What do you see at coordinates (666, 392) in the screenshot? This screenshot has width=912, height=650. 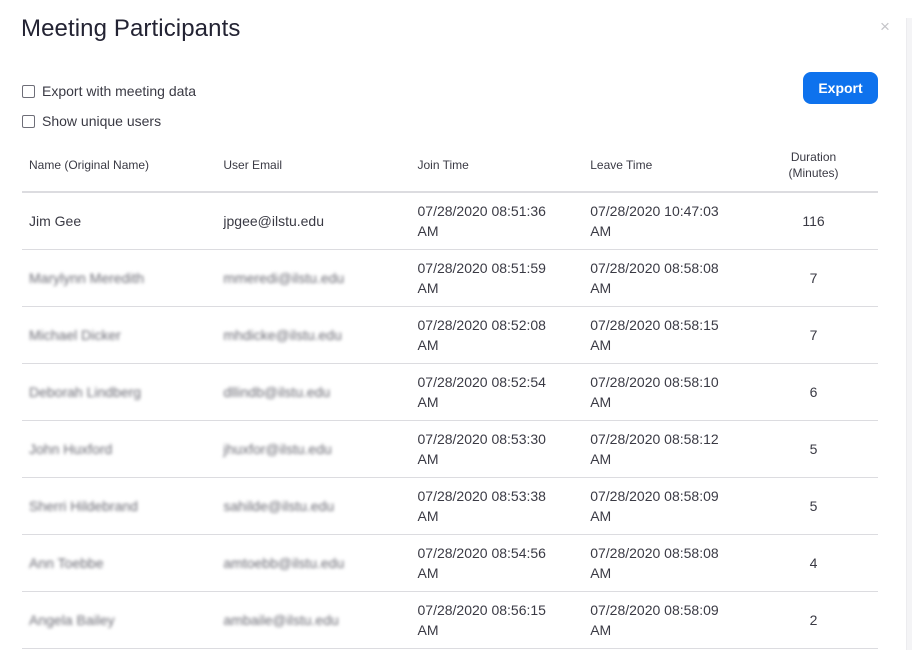 I see `cell-leave-time: 07/28/2020 08:58:10 AM` at bounding box center [666, 392].